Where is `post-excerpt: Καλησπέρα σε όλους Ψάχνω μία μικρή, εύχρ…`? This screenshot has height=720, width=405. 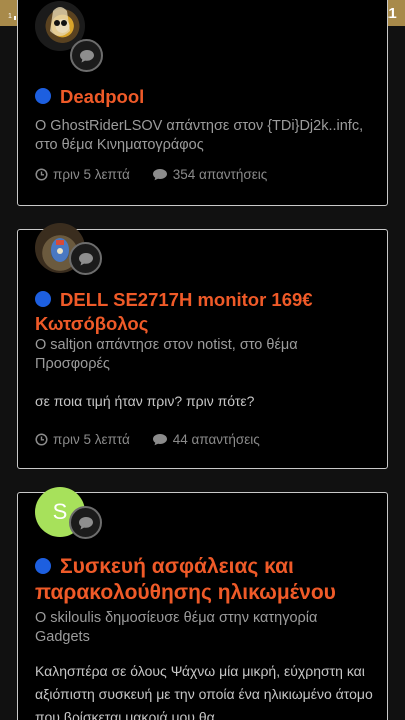 post-excerpt: Καλησπέρα σε όλους Ψάχνω μία μικρή, εύχρ… is located at coordinates (204, 691).